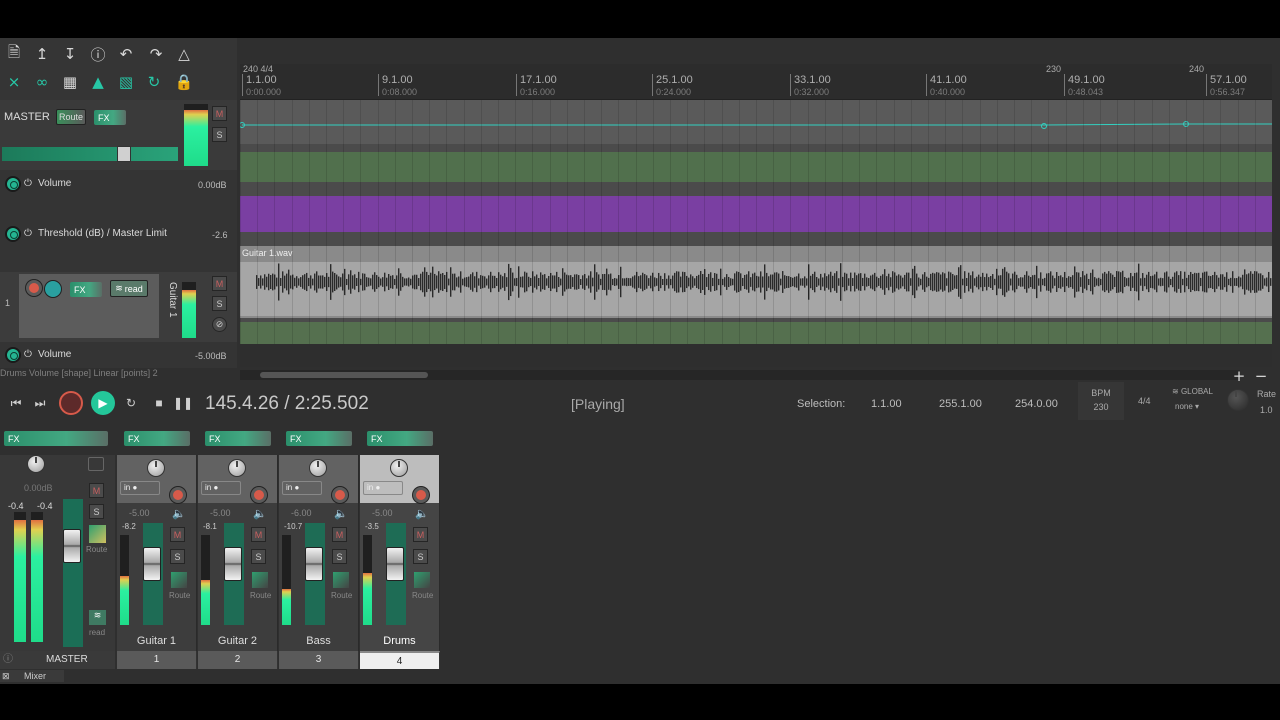  Describe the element at coordinates (98, 54) in the screenshot. I see `project-info-icon: ⓘ` at that location.